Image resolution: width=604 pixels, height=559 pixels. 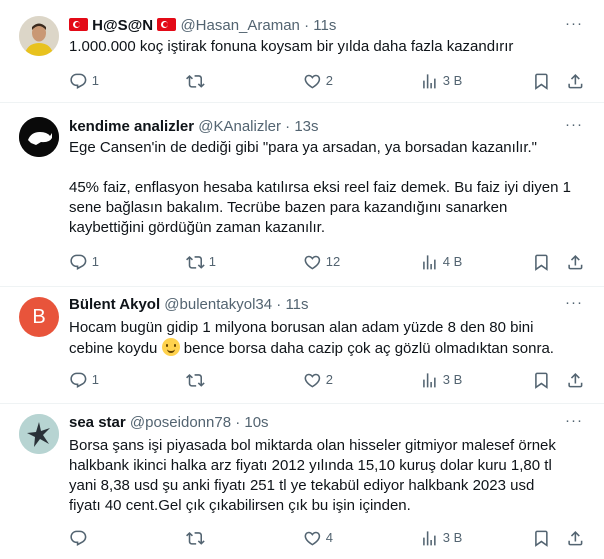 I want to click on smile-emoji-icon, so click(x=170, y=347).